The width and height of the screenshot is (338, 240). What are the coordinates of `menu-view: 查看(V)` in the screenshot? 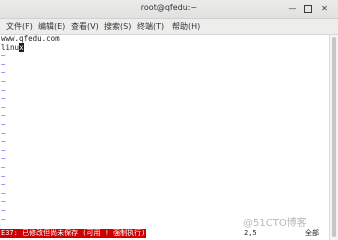 It's located at (85, 26).